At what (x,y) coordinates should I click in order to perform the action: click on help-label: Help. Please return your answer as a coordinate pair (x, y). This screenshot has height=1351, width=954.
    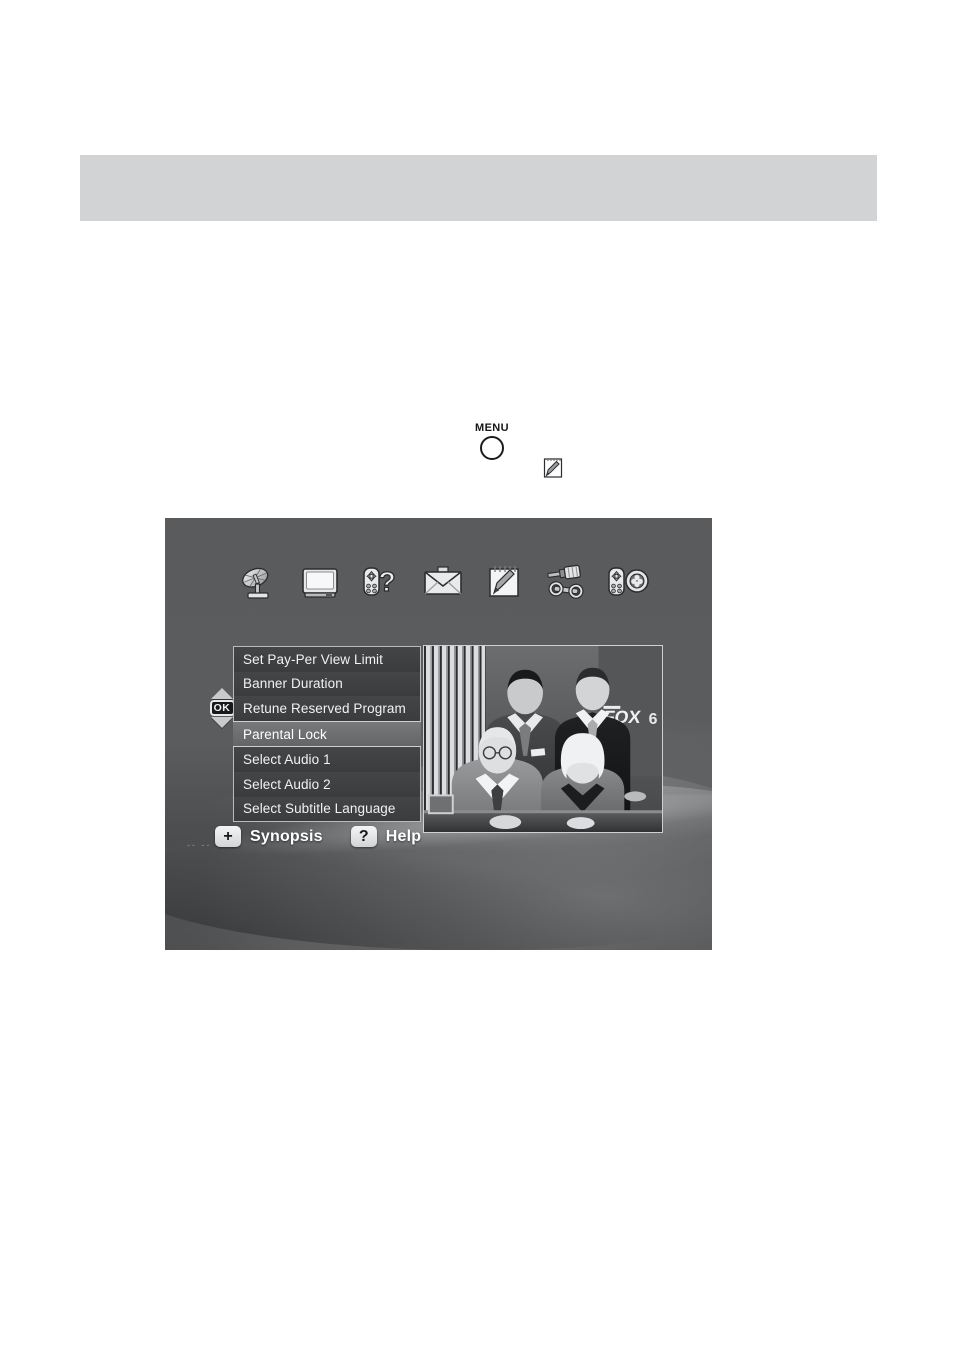
    Looking at the image, I should click on (403, 836).